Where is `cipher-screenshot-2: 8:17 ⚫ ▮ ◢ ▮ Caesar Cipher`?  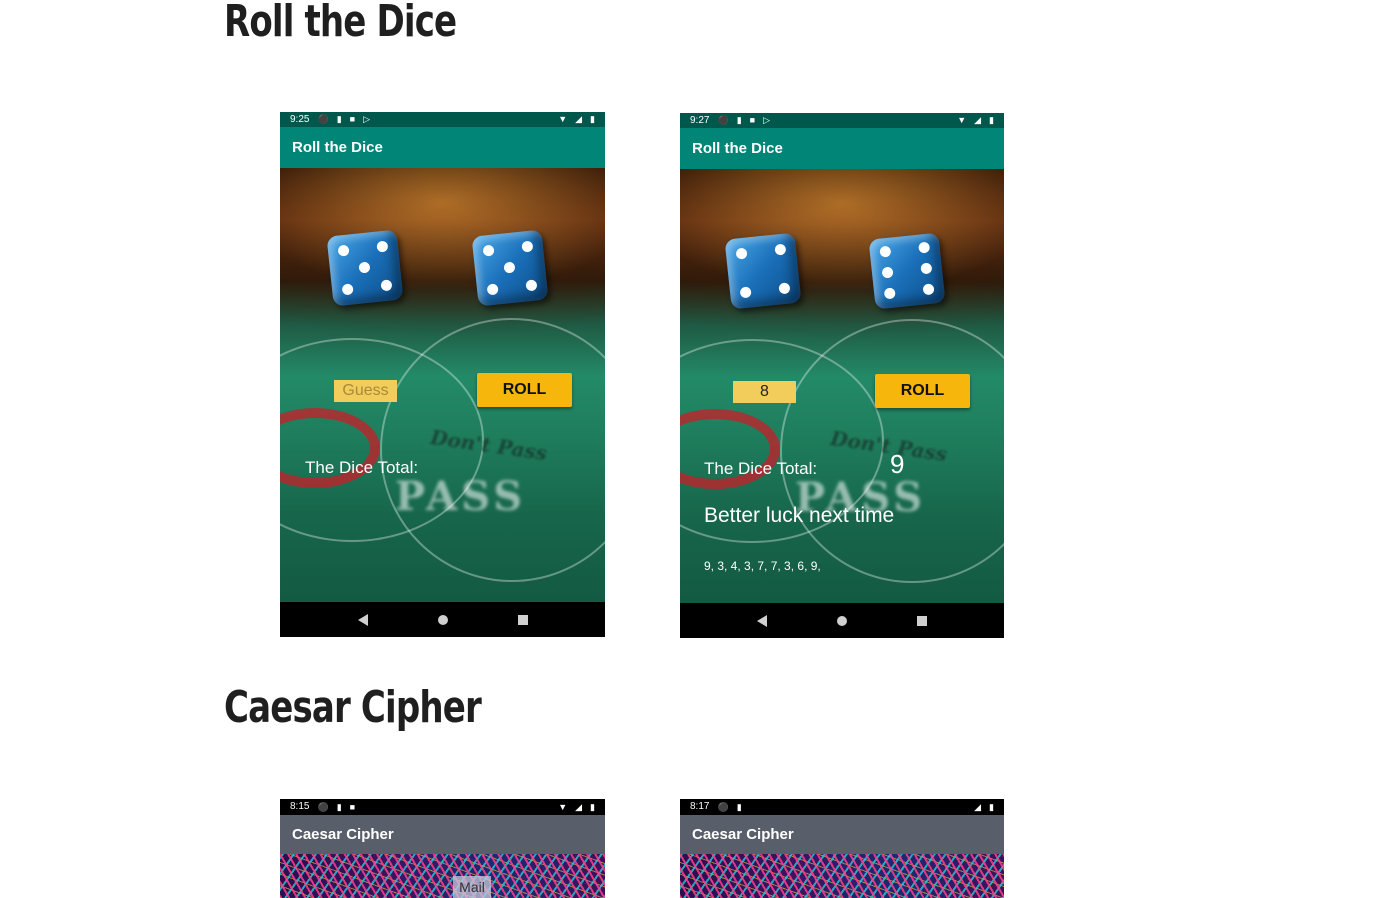 cipher-screenshot-2: 8:17 ⚫ ▮ ◢ ▮ Caesar Cipher is located at coordinates (842, 848).